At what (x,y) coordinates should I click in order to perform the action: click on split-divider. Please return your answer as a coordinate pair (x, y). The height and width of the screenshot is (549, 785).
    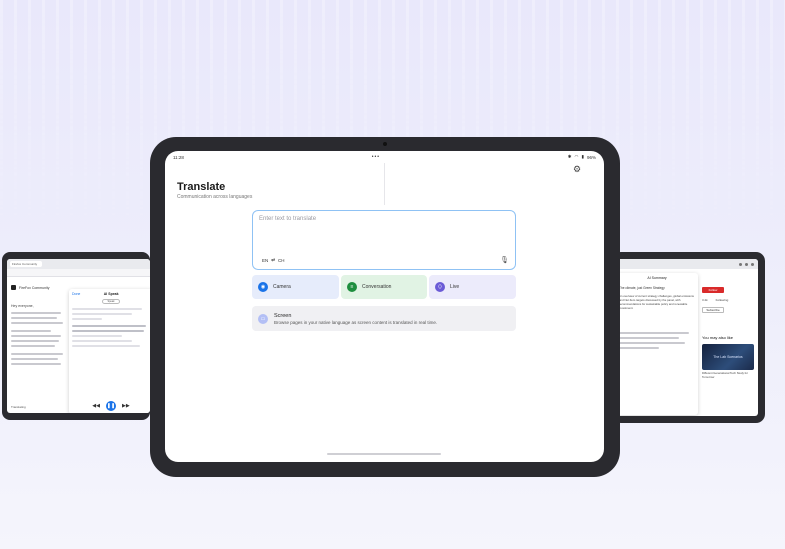
    Looking at the image, I should click on (384, 184).